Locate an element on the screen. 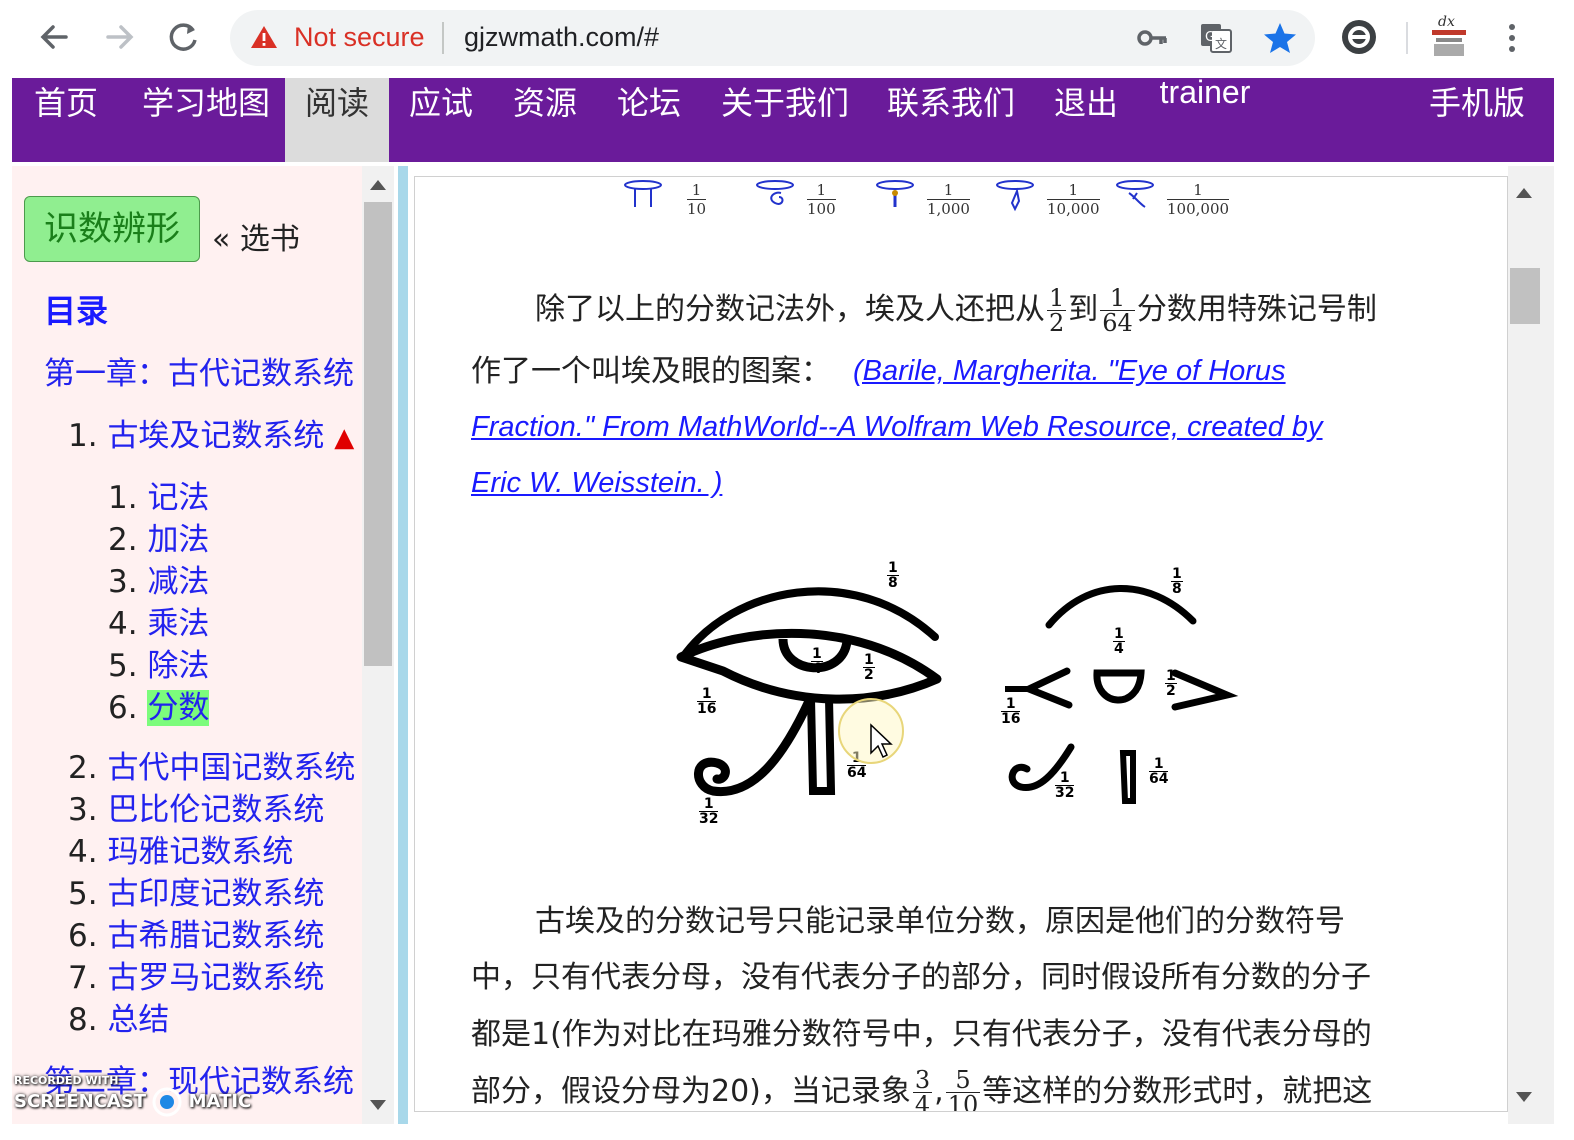 This screenshot has width=1574, height=1140. nav-contact-us: 联系我们 is located at coordinates (951, 120).